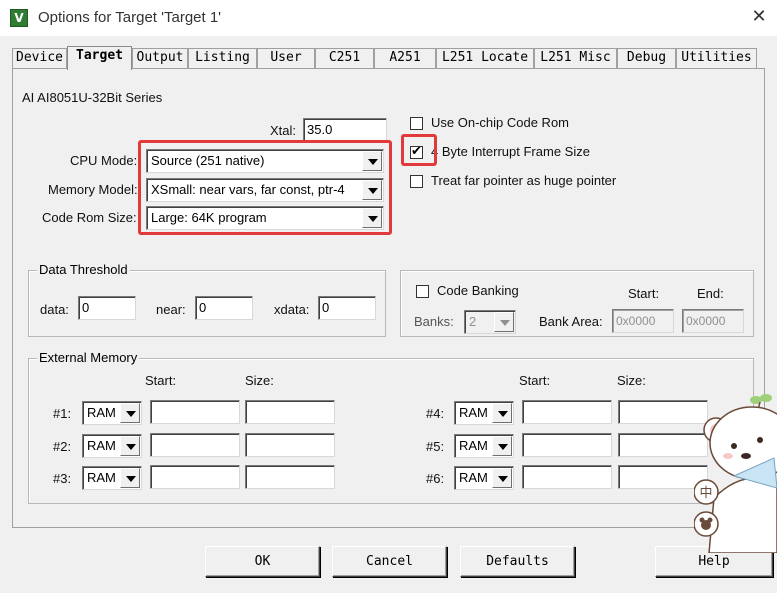  What do you see at coordinates (389, 561) in the screenshot?
I see `cancel-button: Cancel` at bounding box center [389, 561].